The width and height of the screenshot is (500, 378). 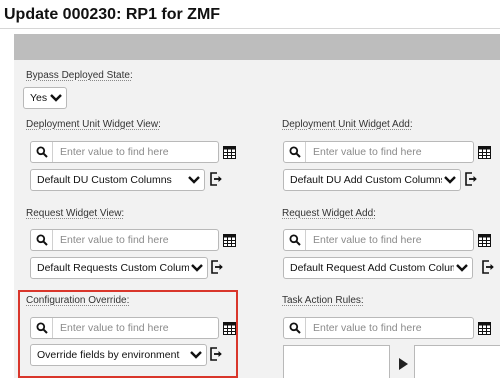 I want to click on config-override-search-input: Enter value to find here, so click(x=124, y=328).